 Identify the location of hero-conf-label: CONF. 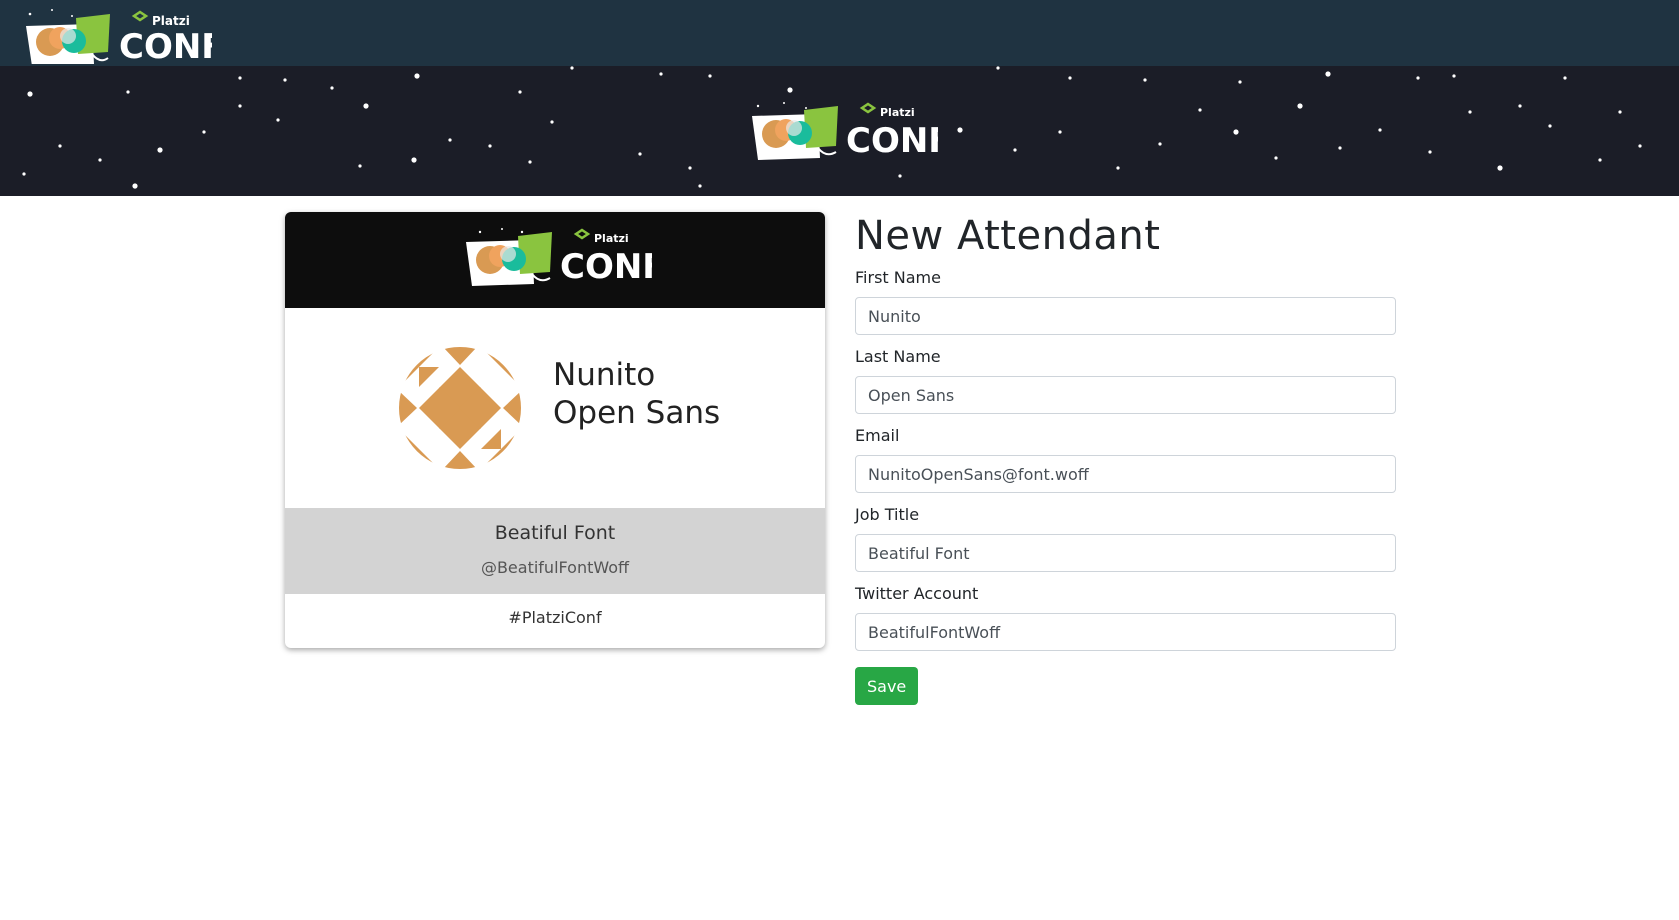
(892, 140).